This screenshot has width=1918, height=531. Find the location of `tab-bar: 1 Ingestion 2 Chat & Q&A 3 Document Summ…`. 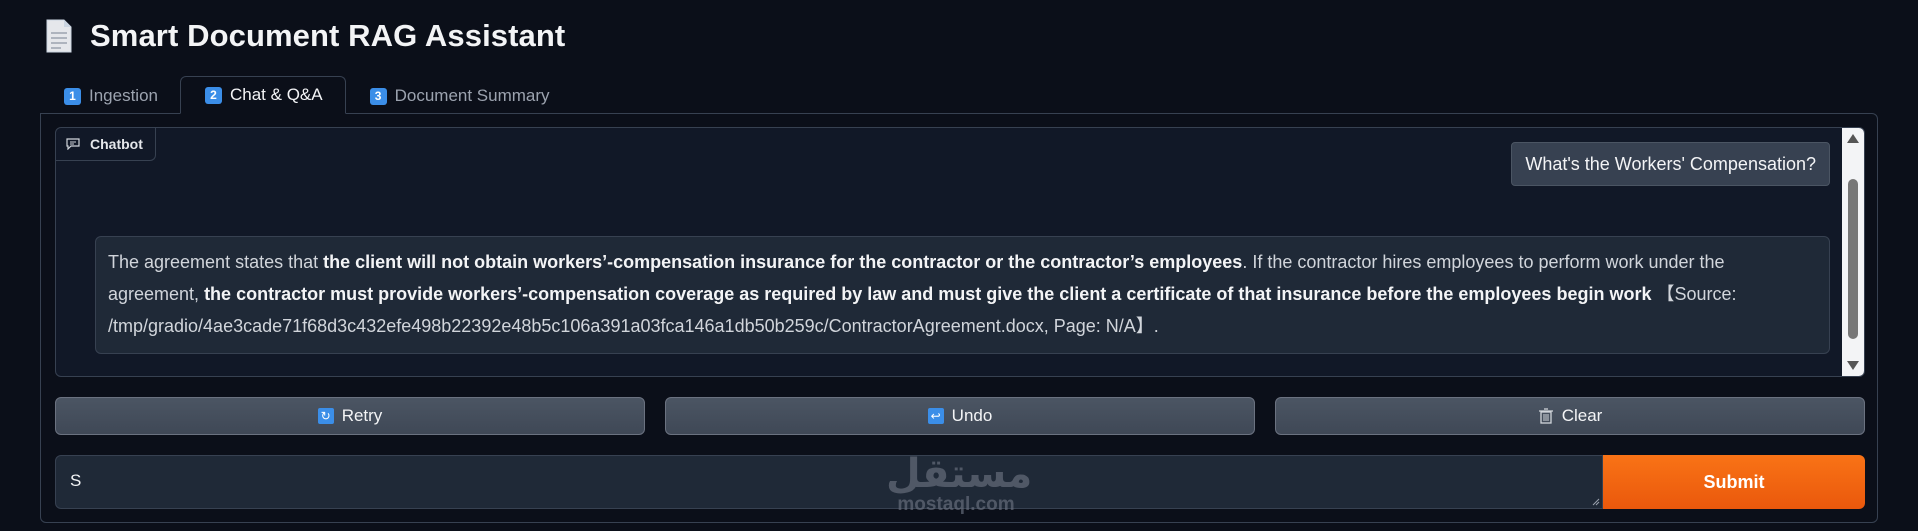

tab-bar: 1 Ingestion 2 Chat & Q&A 3 Document Summ… is located at coordinates (306, 95).